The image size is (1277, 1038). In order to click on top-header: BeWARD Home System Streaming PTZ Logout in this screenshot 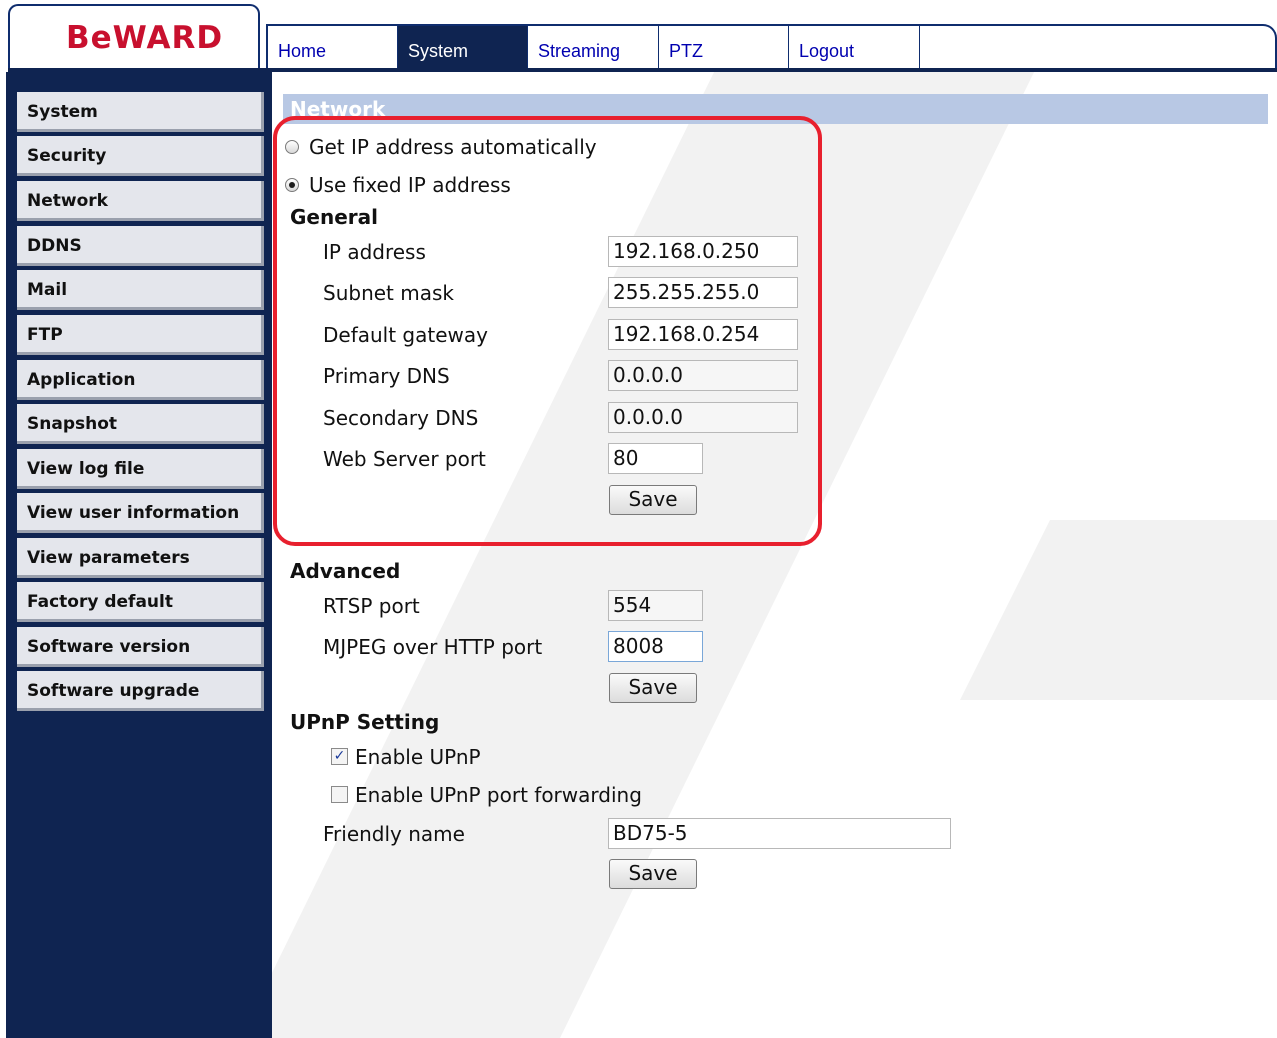, I will do `click(638, 36)`.